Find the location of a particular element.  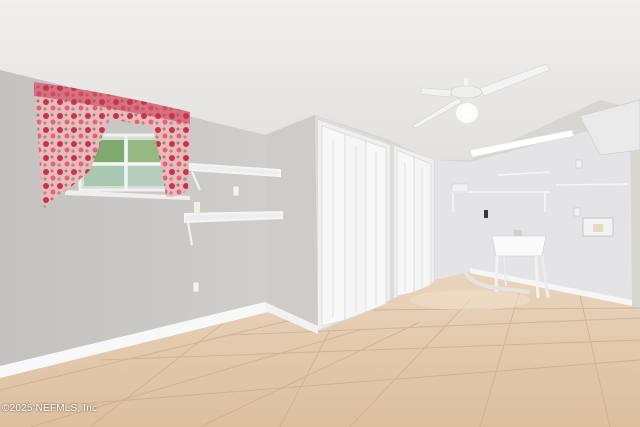

copyright-watermark: ©2025 NEFMLS, Inc is located at coordinates (50, 408).